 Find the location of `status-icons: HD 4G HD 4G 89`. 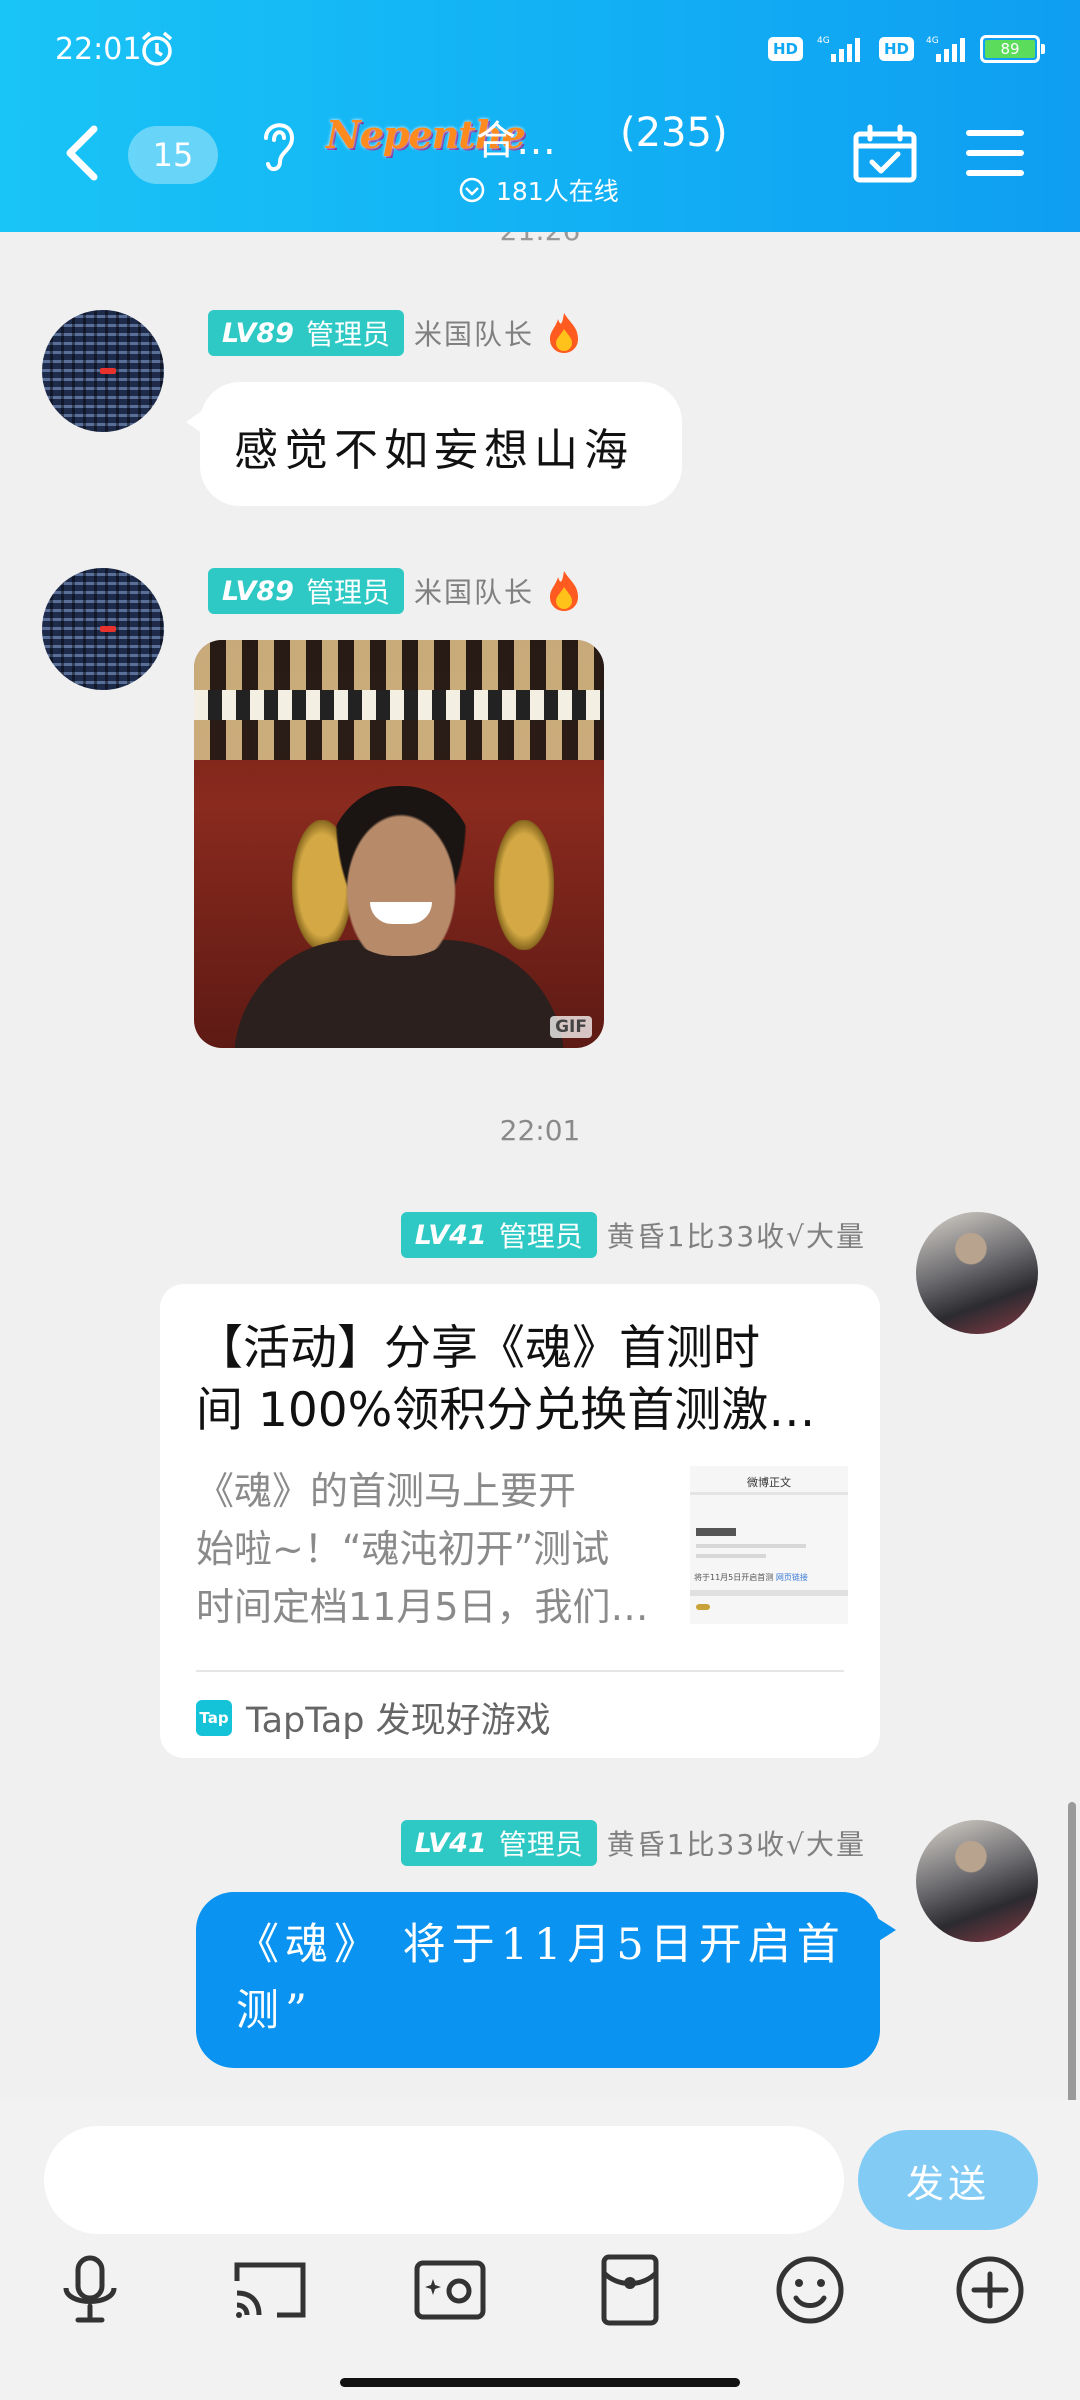

status-icons: HD 4G HD 4G 89 is located at coordinates (906, 49).